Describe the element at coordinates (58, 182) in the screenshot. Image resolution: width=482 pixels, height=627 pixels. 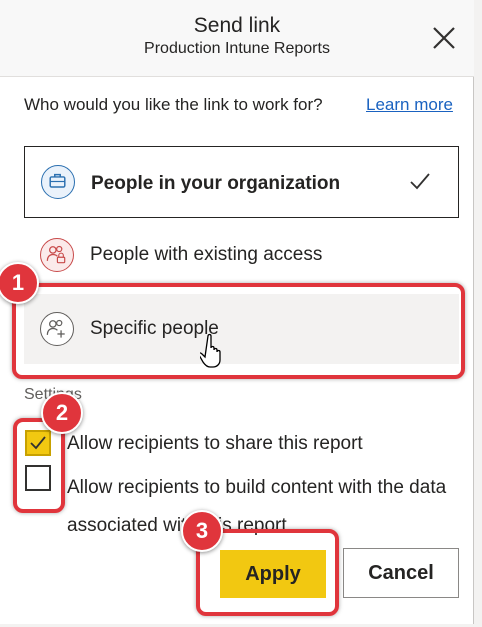
I see `briefcase-icon` at that location.